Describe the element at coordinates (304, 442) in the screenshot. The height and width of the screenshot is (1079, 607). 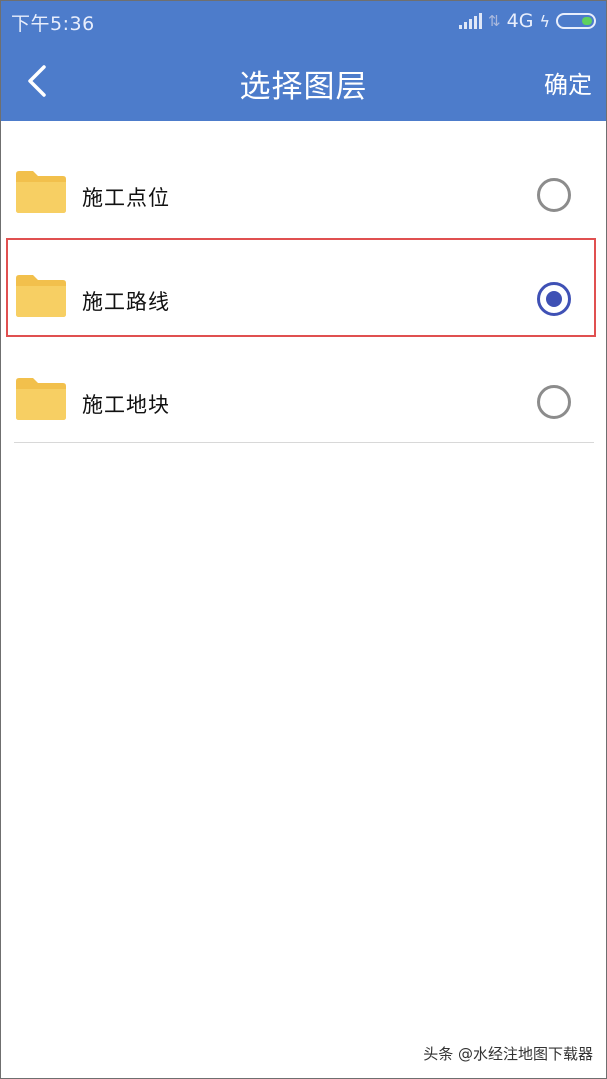
I see `list-divider` at that location.